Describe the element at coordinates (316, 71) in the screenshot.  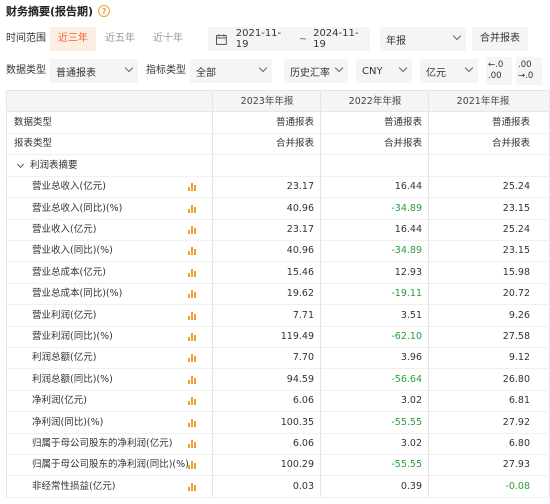
I see `fx-rate-select: 历史汇率` at that location.